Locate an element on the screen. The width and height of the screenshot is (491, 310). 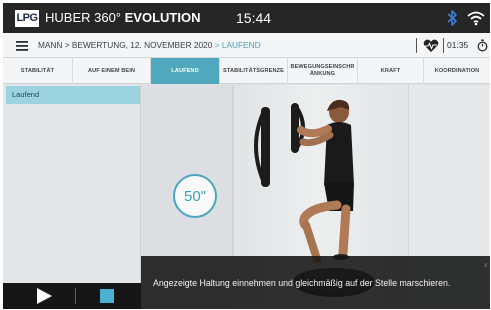
wifi-icon is located at coordinates (476, 18).